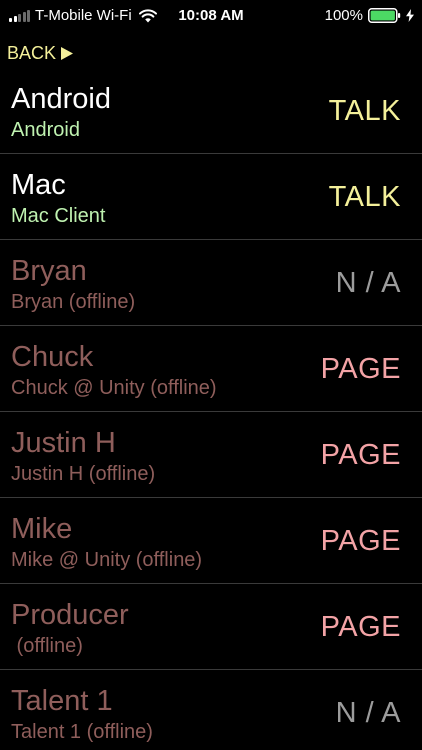 The height and width of the screenshot is (750, 422). I want to click on contact-subtitle: Mac Client, so click(58, 216).